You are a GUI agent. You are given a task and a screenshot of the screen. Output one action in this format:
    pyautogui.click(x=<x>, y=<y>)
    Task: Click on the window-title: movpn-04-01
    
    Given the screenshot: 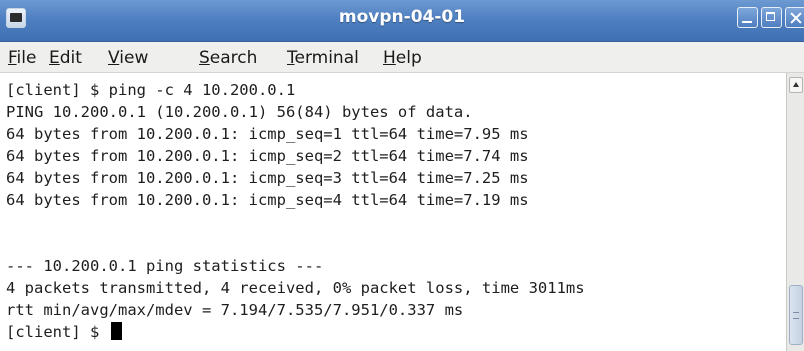 What is the action you would take?
    pyautogui.click(x=402, y=17)
    